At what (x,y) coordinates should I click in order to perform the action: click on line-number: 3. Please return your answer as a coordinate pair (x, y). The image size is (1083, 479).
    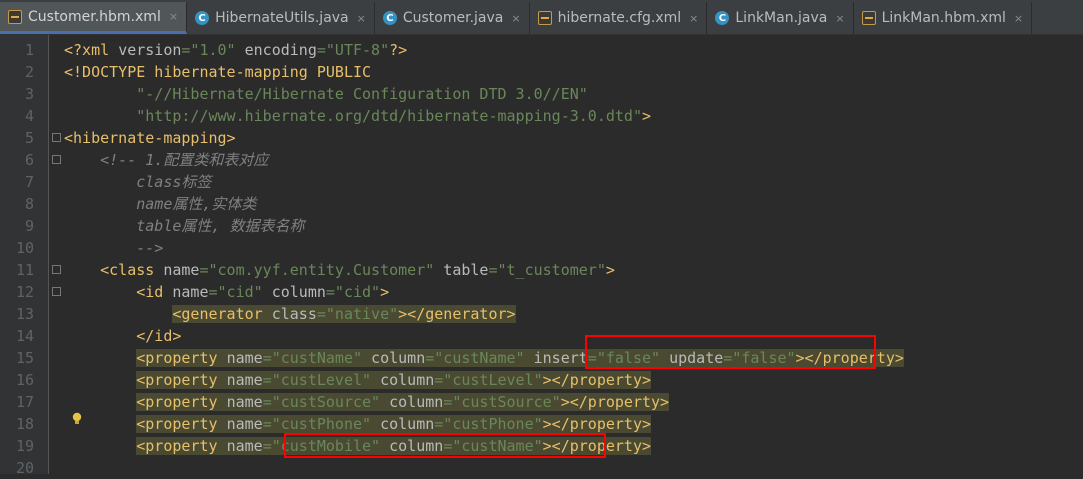
    Looking at the image, I should click on (29, 94).